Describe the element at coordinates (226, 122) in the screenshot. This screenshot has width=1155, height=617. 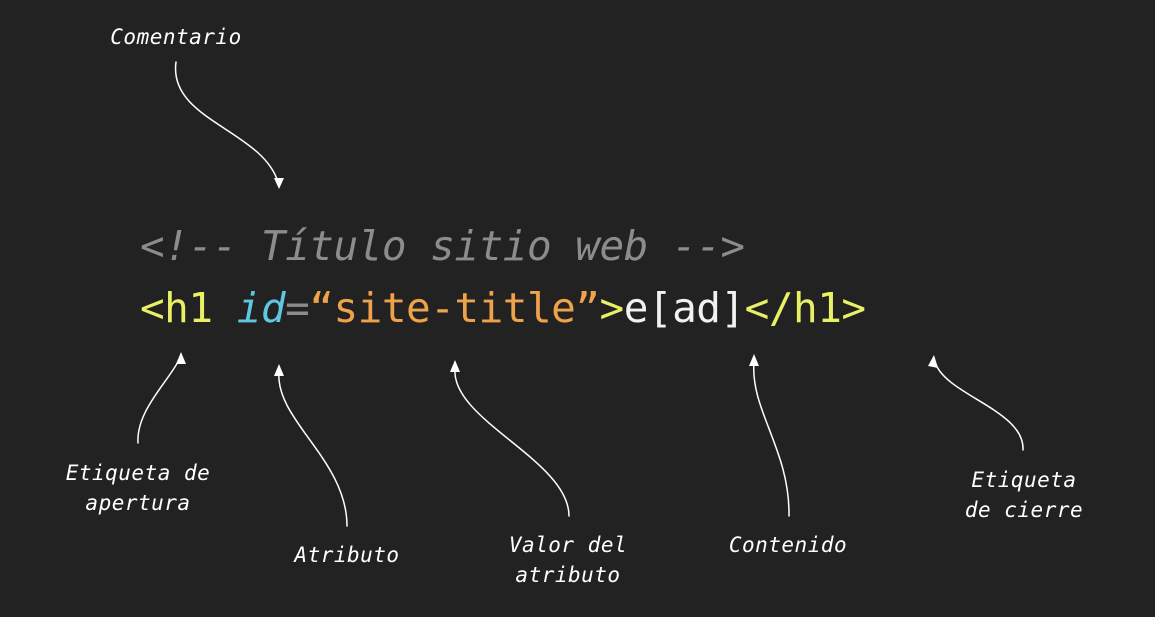
I see `arrow-comment` at that location.